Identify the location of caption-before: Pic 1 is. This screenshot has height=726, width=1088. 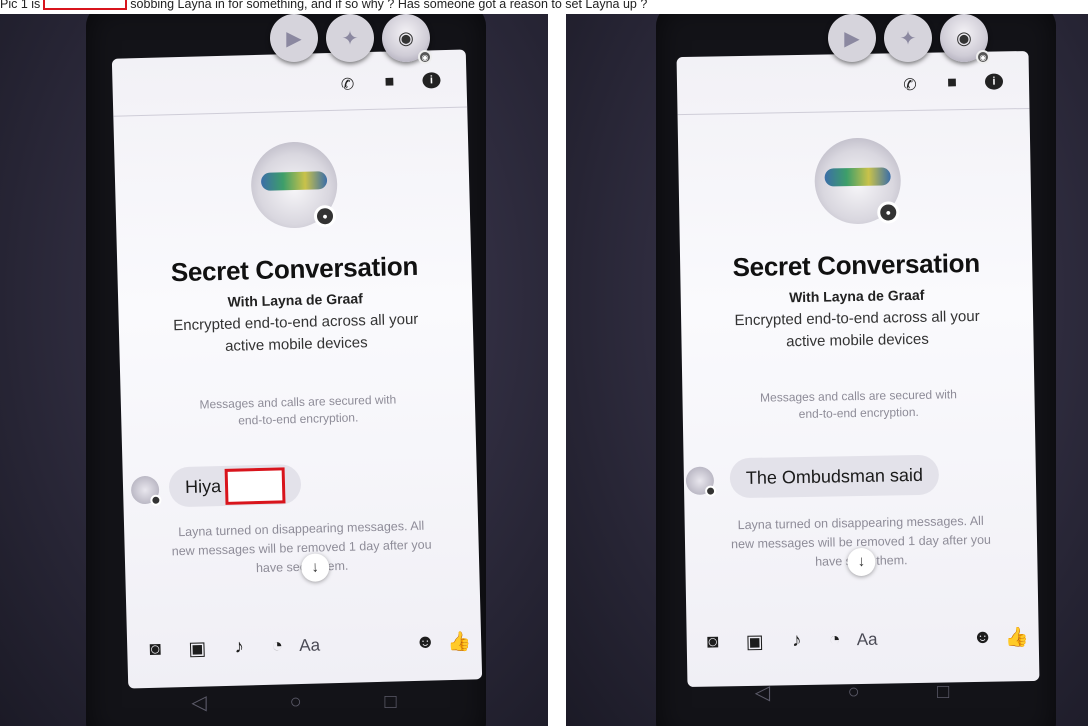
(20, 5).